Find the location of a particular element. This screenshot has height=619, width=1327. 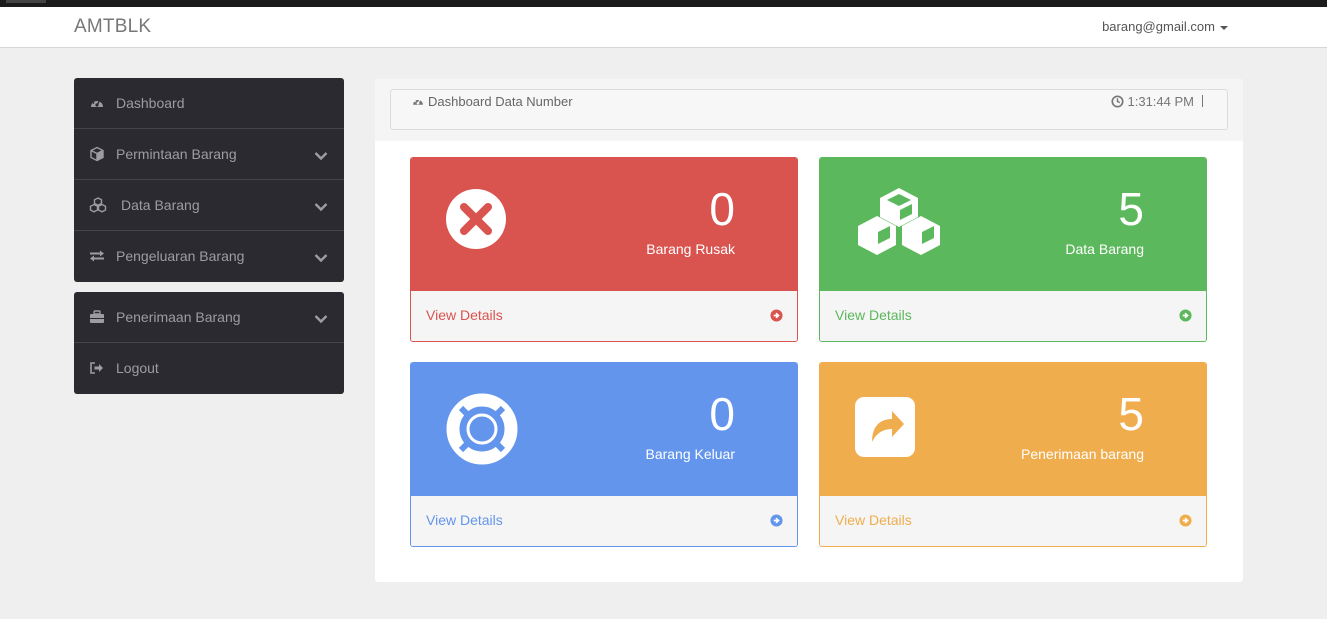

sidebar: Dashboard Permintaan Barang Data Barang is located at coordinates (209, 241).